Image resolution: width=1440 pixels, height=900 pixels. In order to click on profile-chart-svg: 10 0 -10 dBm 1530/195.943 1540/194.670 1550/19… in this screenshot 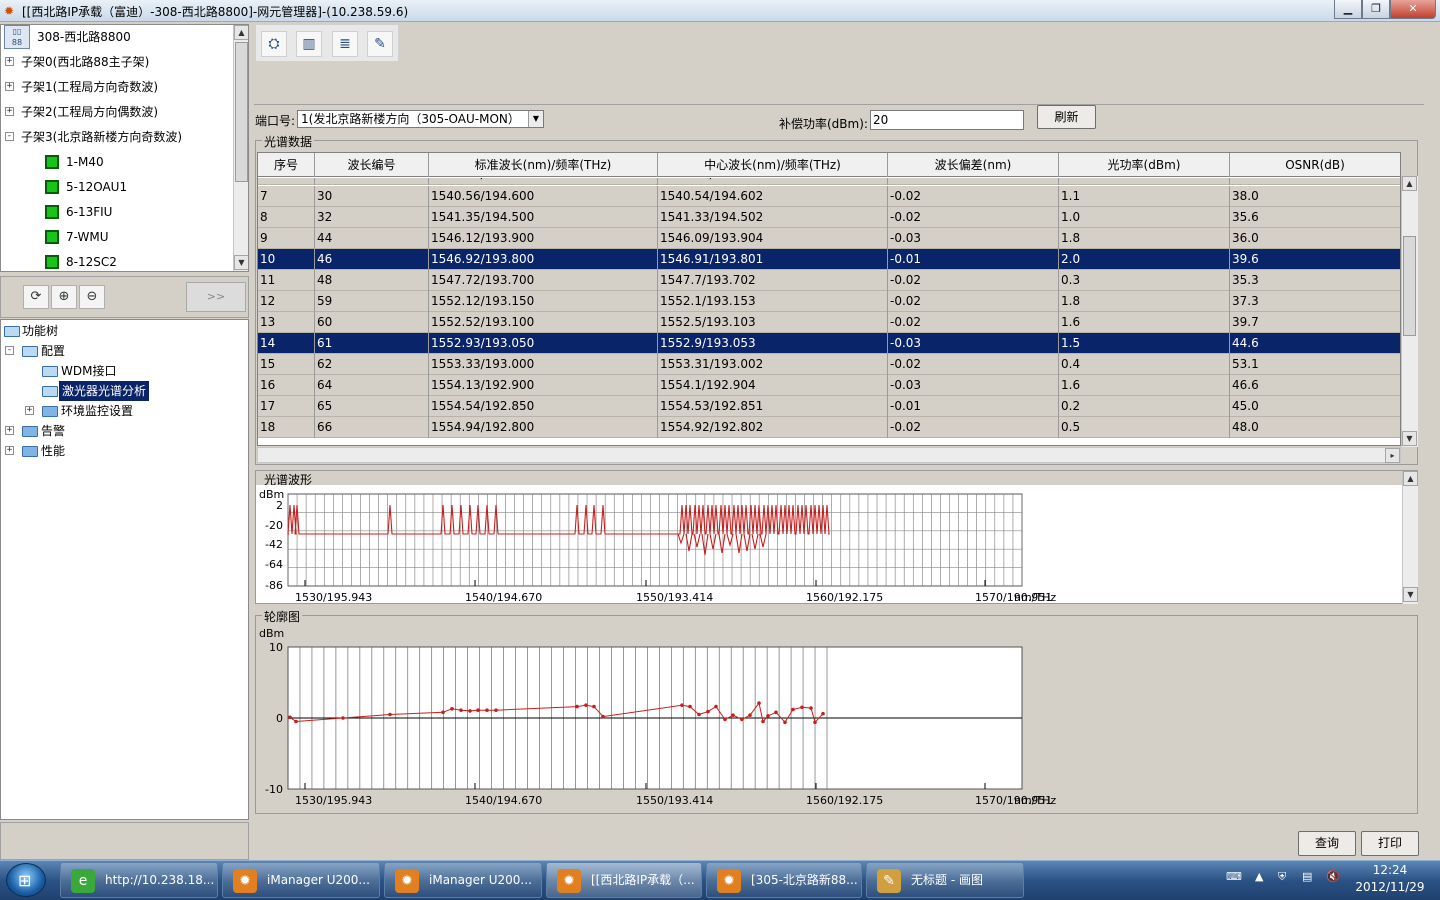, I will do `click(657, 717)`.